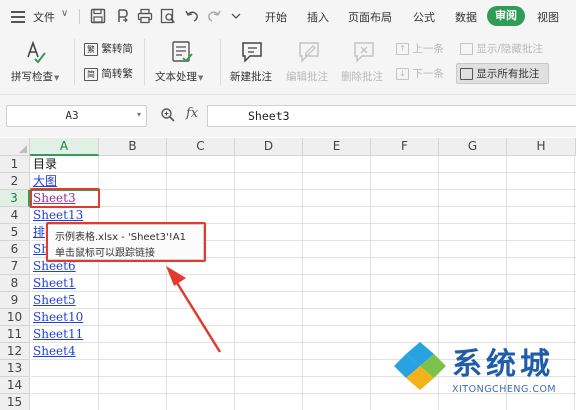  Describe the element at coordinates (18, 17) in the screenshot. I see `menu-icon` at that location.